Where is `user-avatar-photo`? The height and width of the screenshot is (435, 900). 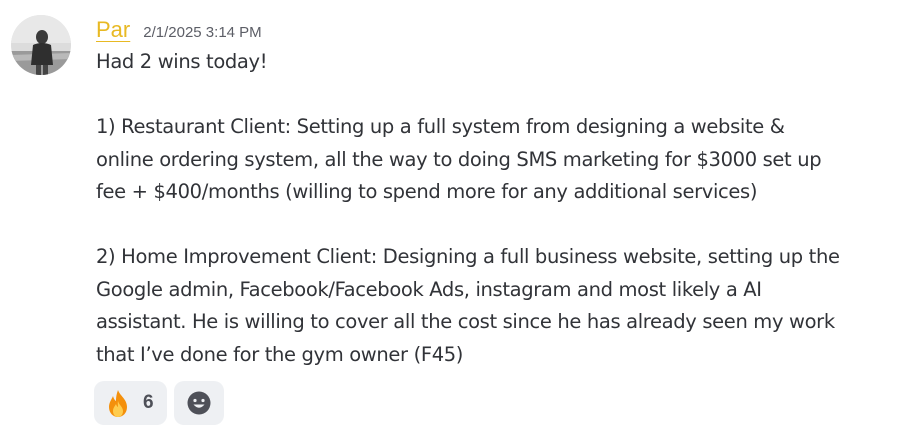
user-avatar-photo is located at coordinates (41, 45).